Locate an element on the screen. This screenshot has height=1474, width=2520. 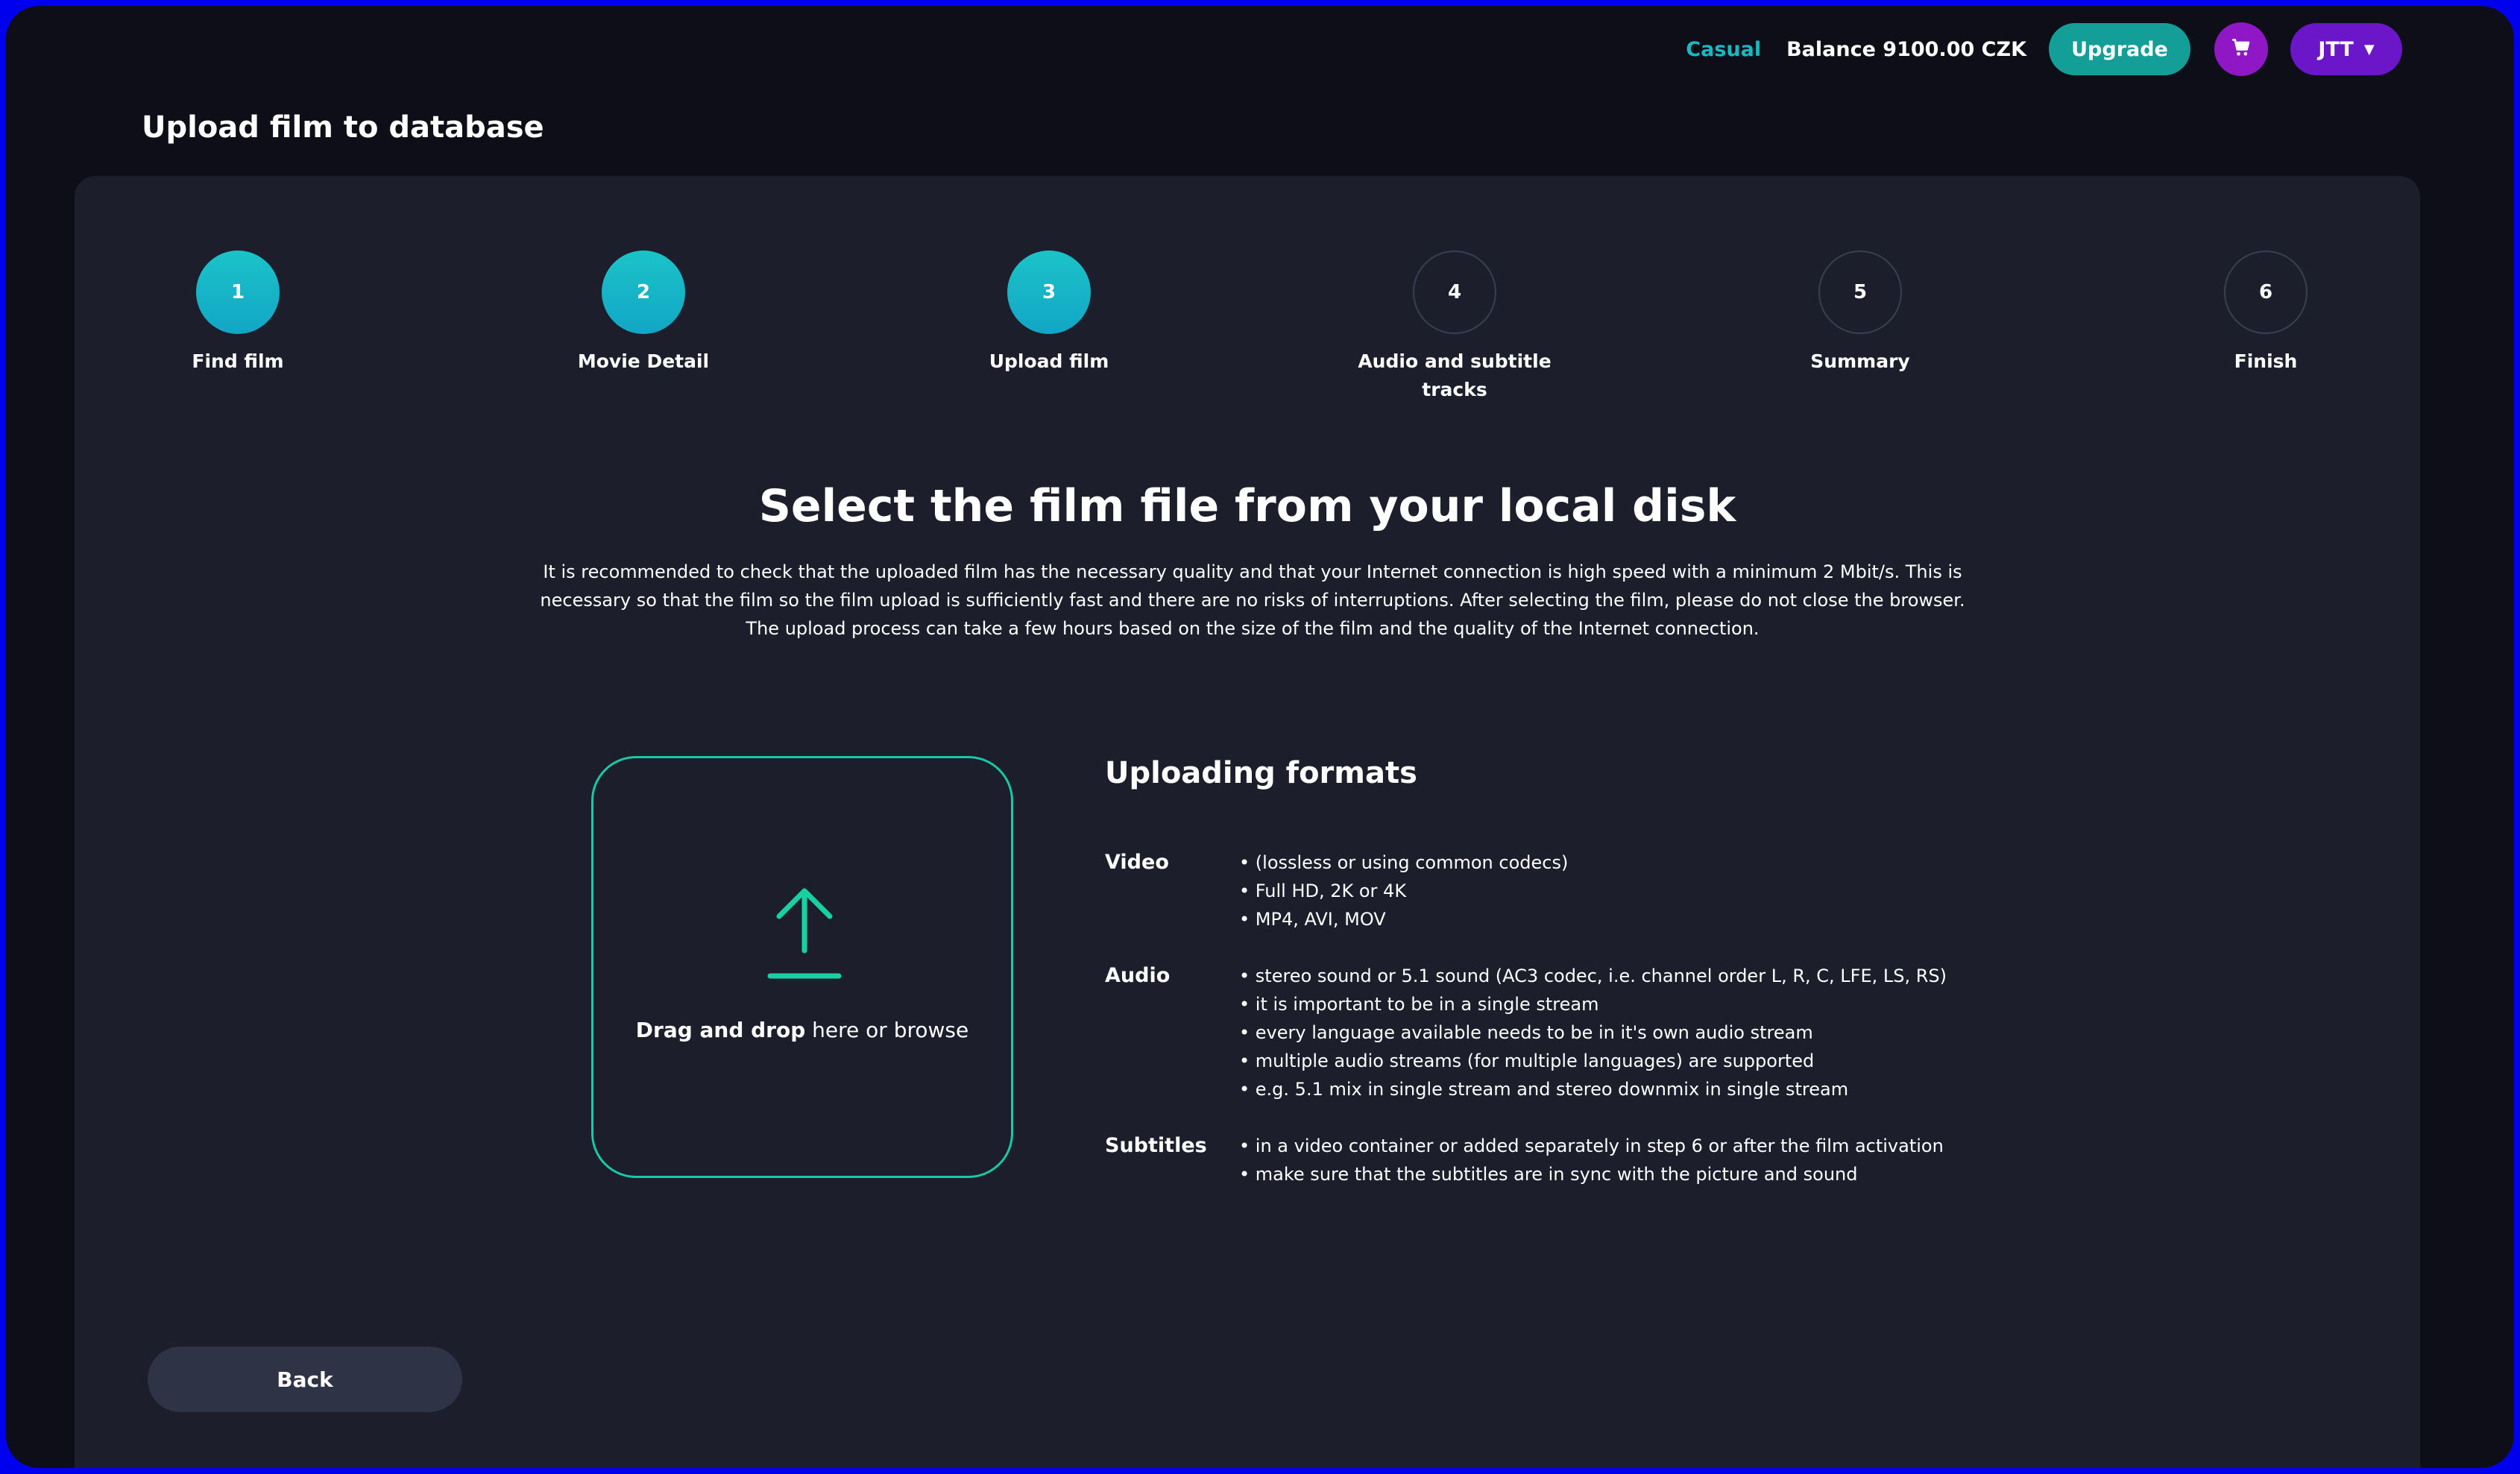
cart-icon is located at coordinates (2241, 49).